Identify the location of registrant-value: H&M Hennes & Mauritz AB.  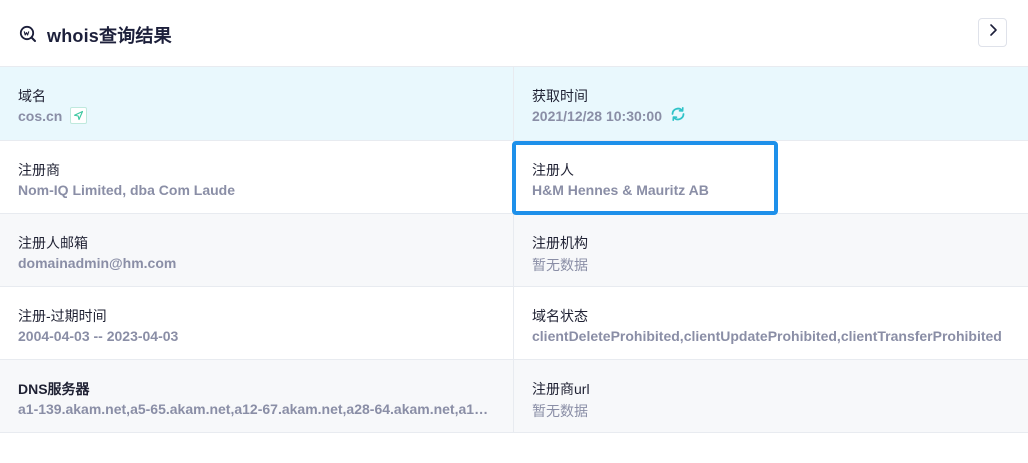
(620, 190).